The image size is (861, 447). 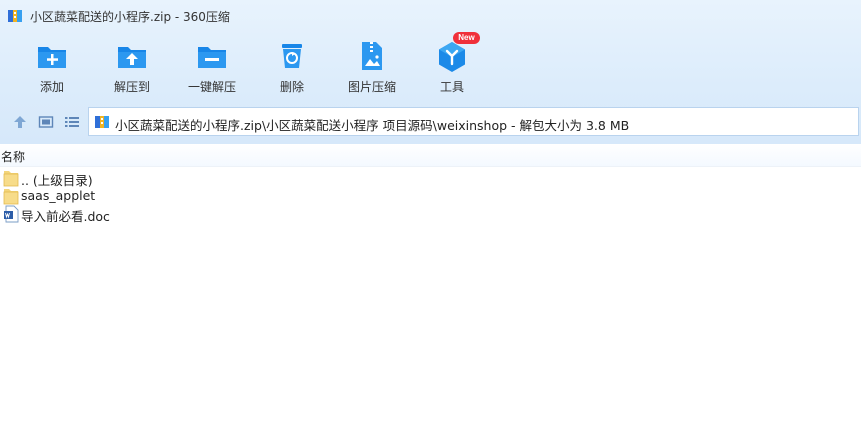 What do you see at coordinates (11, 214) in the screenshot?
I see `word-doc-icon` at bounding box center [11, 214].